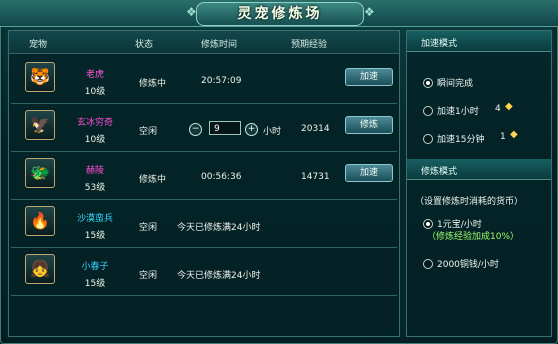  I want to click on header-time: 修炼时间, so click(219, 45).